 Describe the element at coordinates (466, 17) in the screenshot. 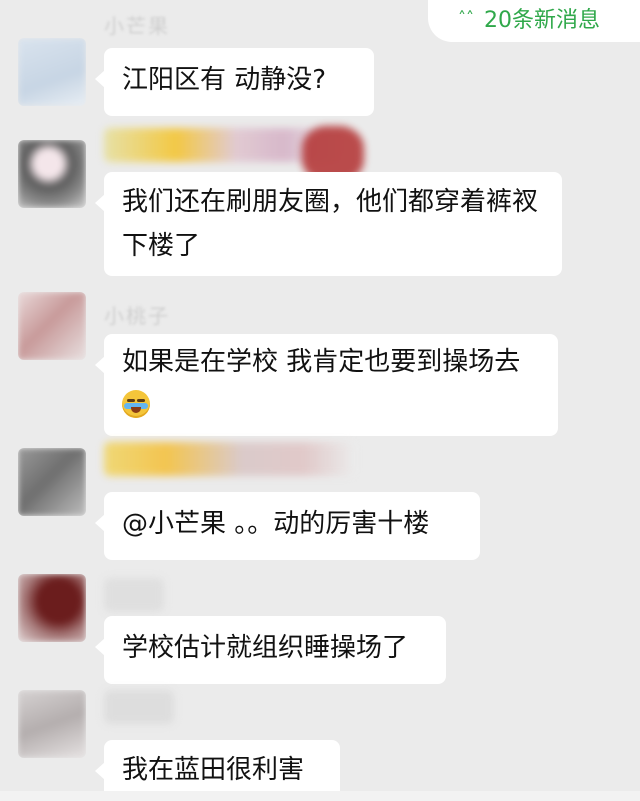

I see `double-chevron-up-icon: ˄˄` at that location.